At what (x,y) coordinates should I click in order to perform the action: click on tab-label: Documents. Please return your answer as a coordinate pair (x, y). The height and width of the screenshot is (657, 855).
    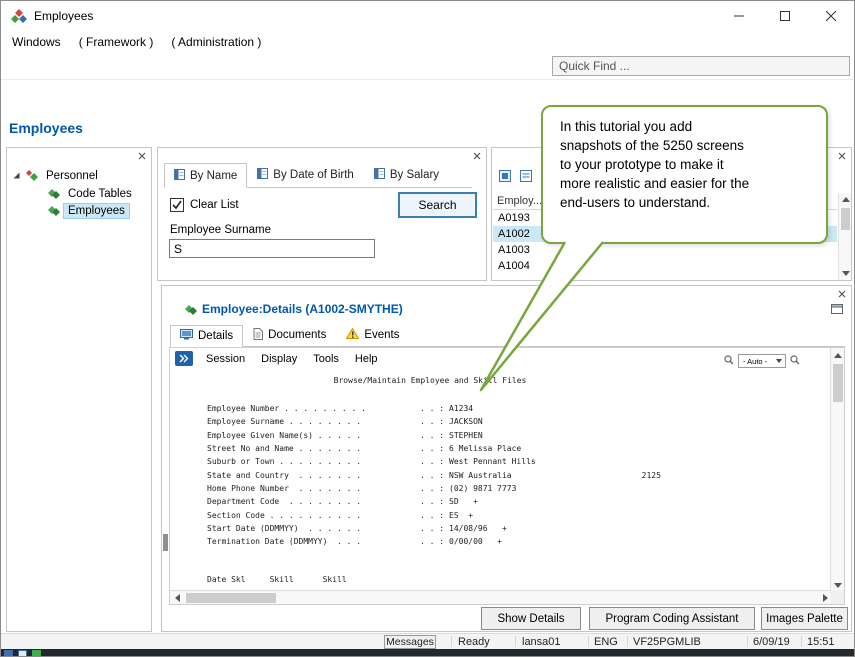
    Looking at the image, I should click on (297, 335).